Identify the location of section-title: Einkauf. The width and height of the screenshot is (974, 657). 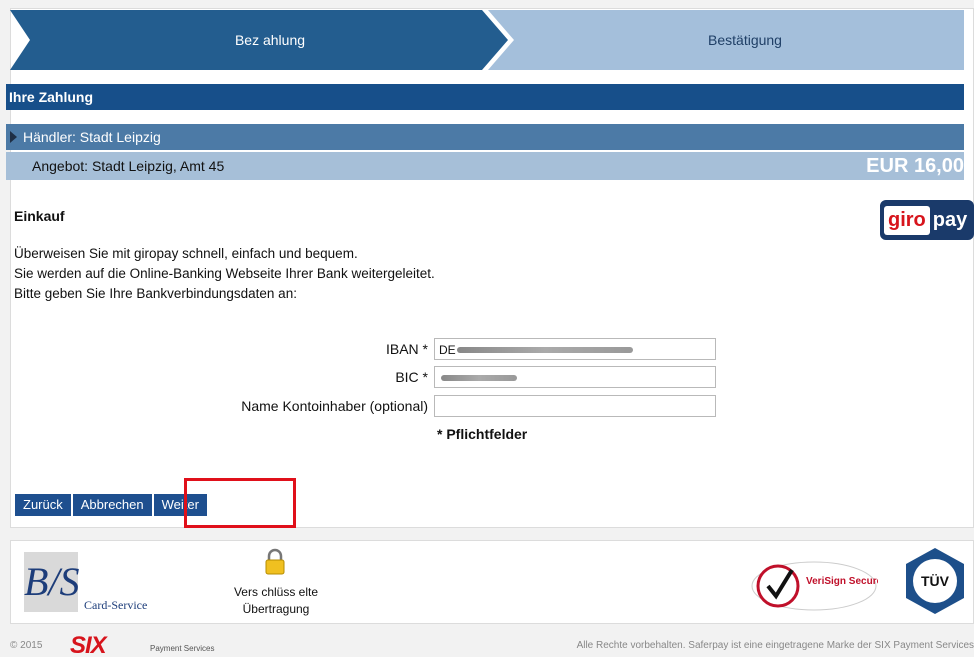
(39, 216).